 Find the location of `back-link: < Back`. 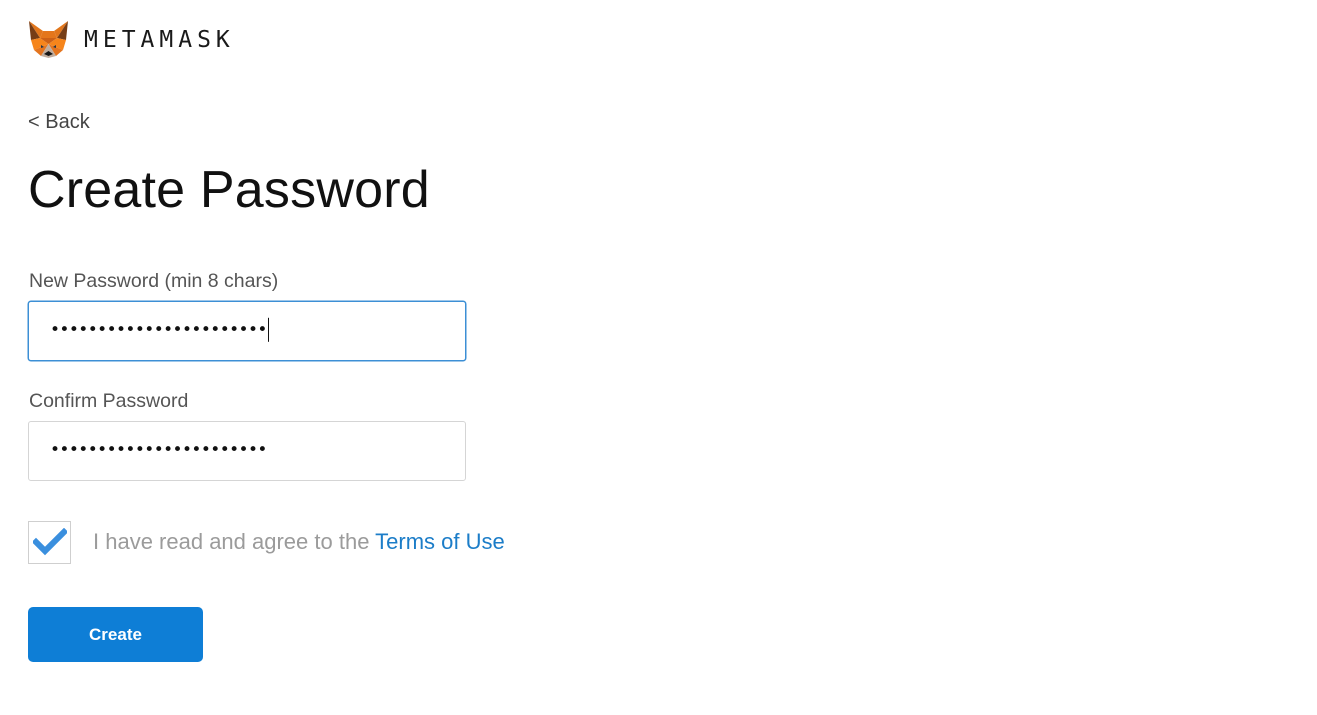

back-link: < Back is located at coordinates (59, 122).